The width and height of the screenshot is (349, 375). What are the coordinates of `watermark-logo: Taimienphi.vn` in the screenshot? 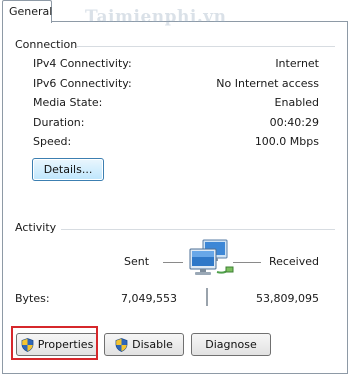 It's located at (155, 17).